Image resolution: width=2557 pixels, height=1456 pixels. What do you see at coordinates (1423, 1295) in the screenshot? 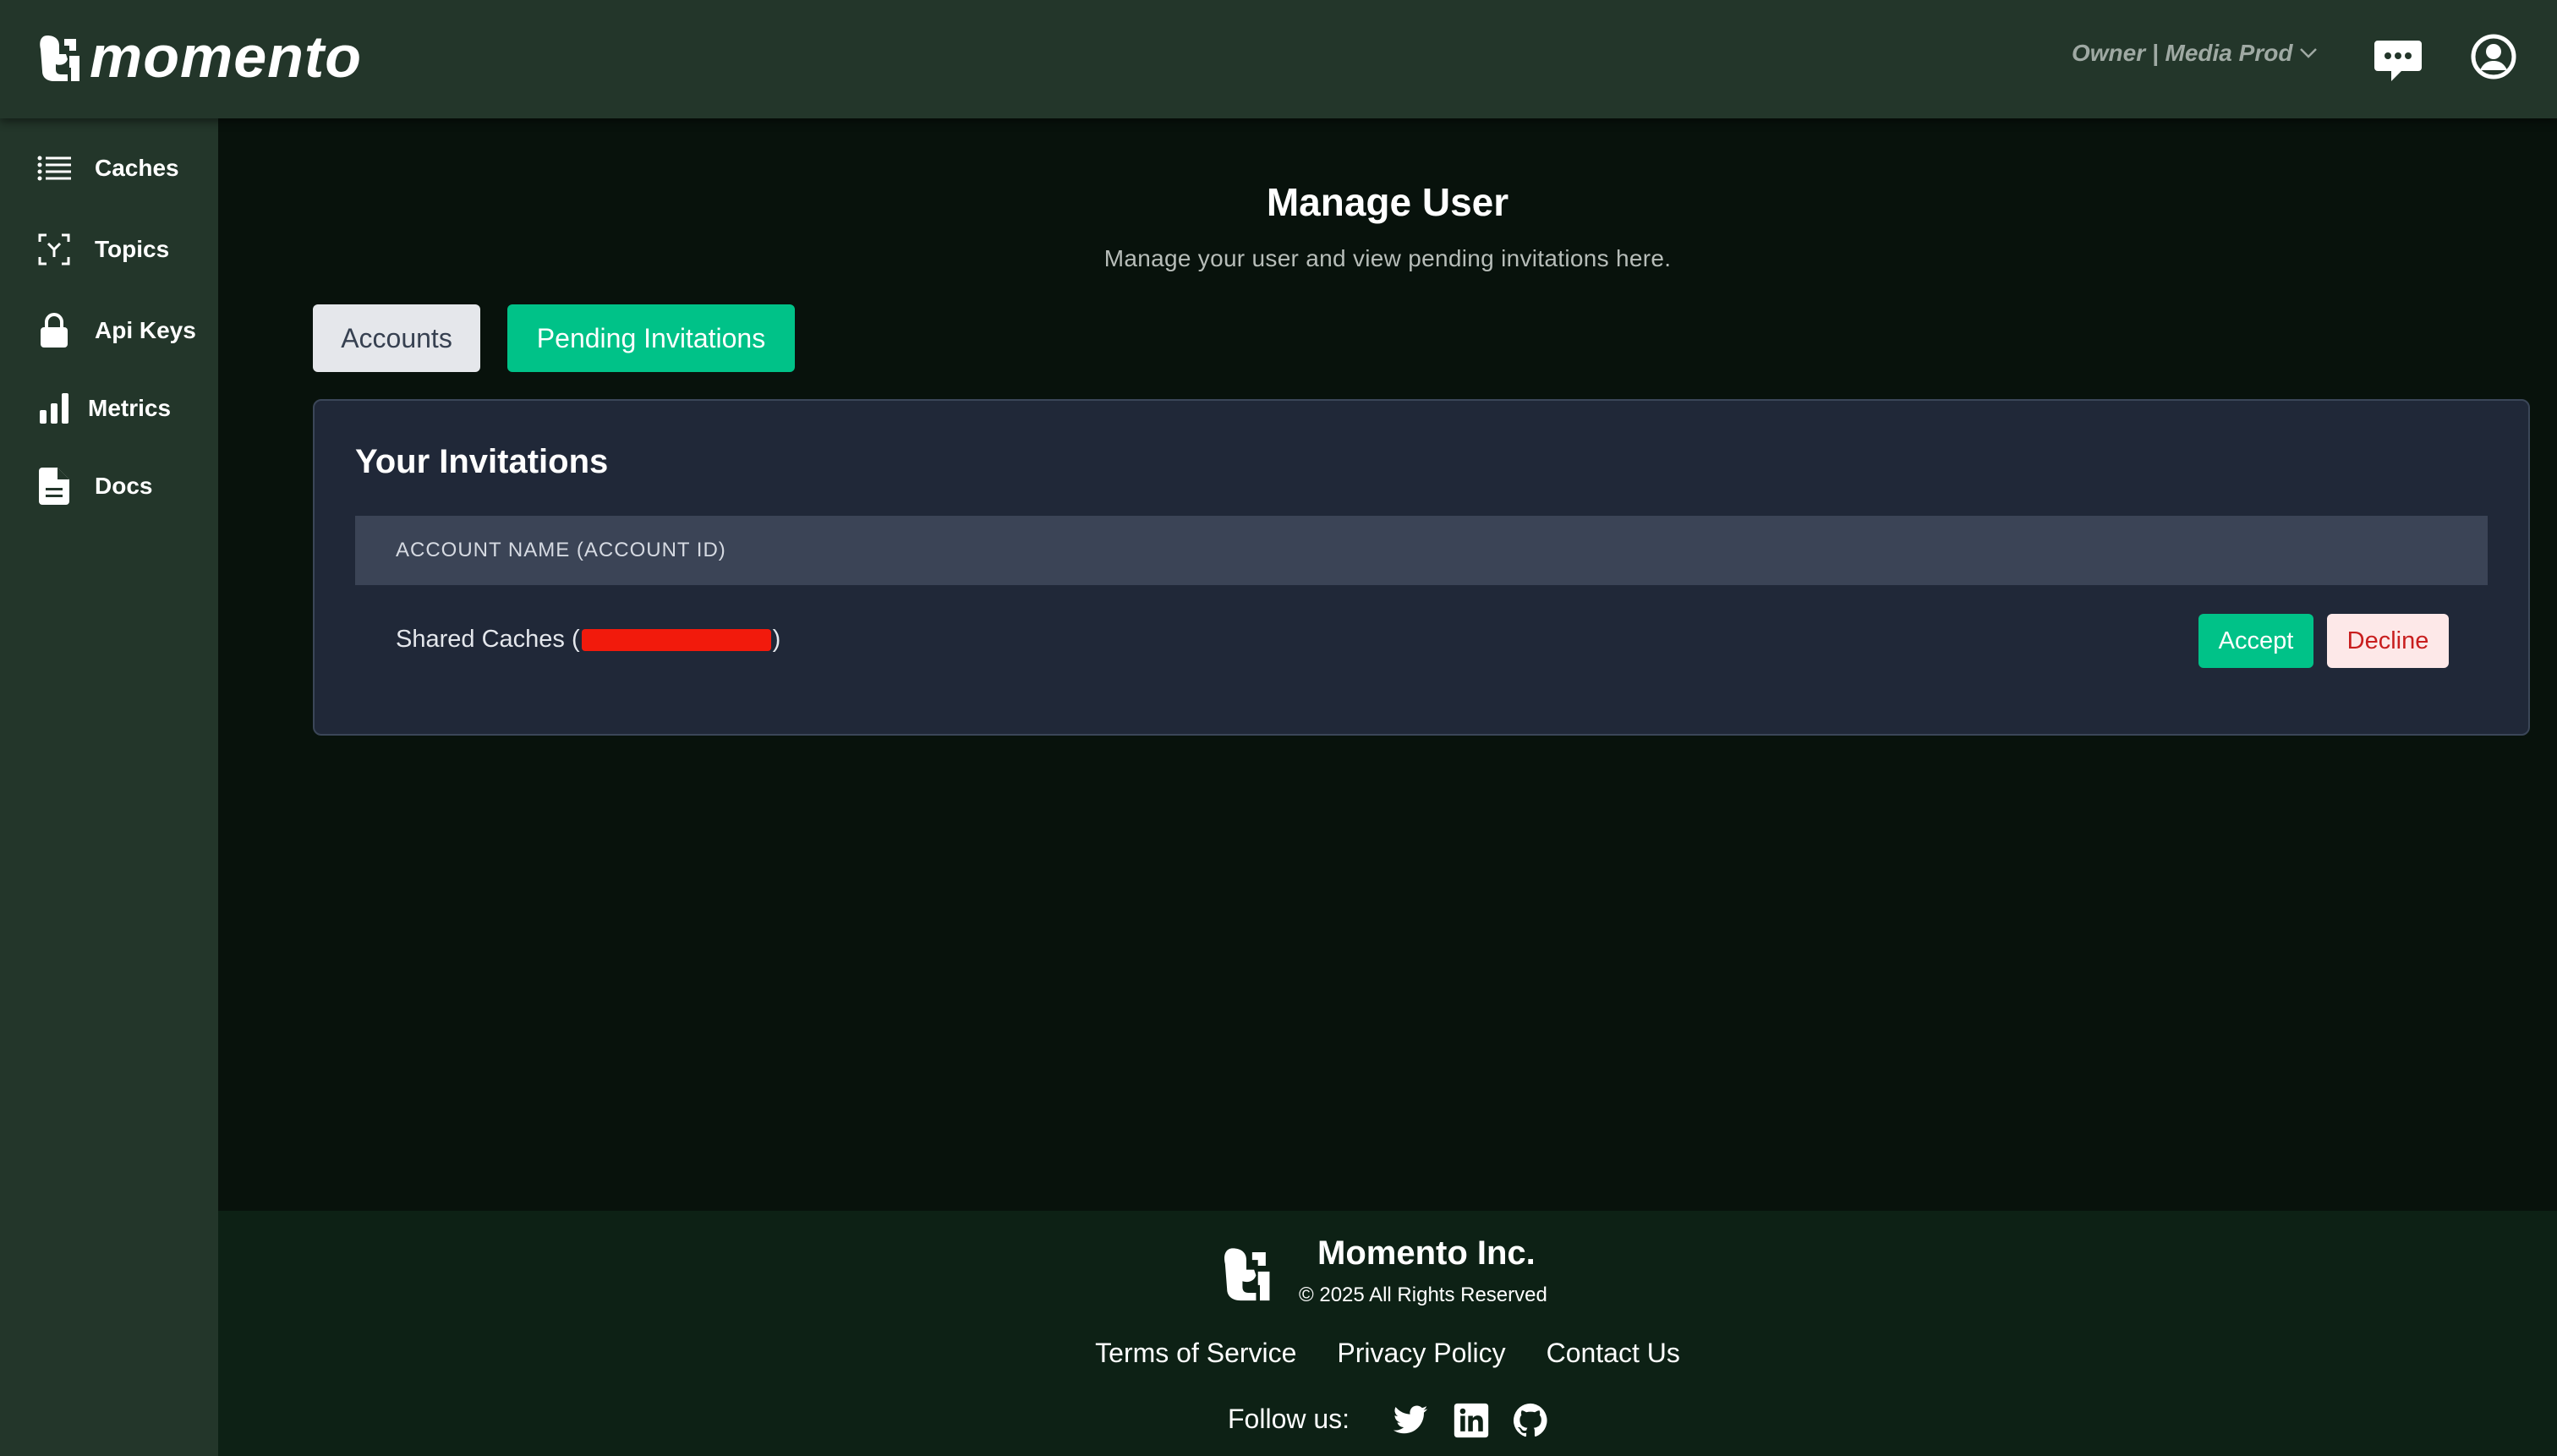
I see `footer-copyright: © 2025 All Rights Reserved` at bounding box center [1423, 1295].